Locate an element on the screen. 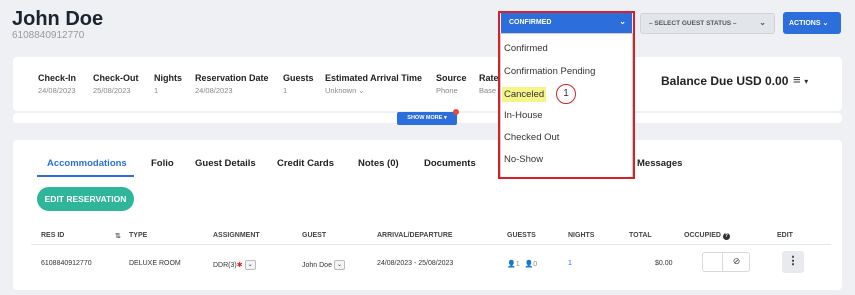  source-value: Phone is located at coordinates (447, 90).